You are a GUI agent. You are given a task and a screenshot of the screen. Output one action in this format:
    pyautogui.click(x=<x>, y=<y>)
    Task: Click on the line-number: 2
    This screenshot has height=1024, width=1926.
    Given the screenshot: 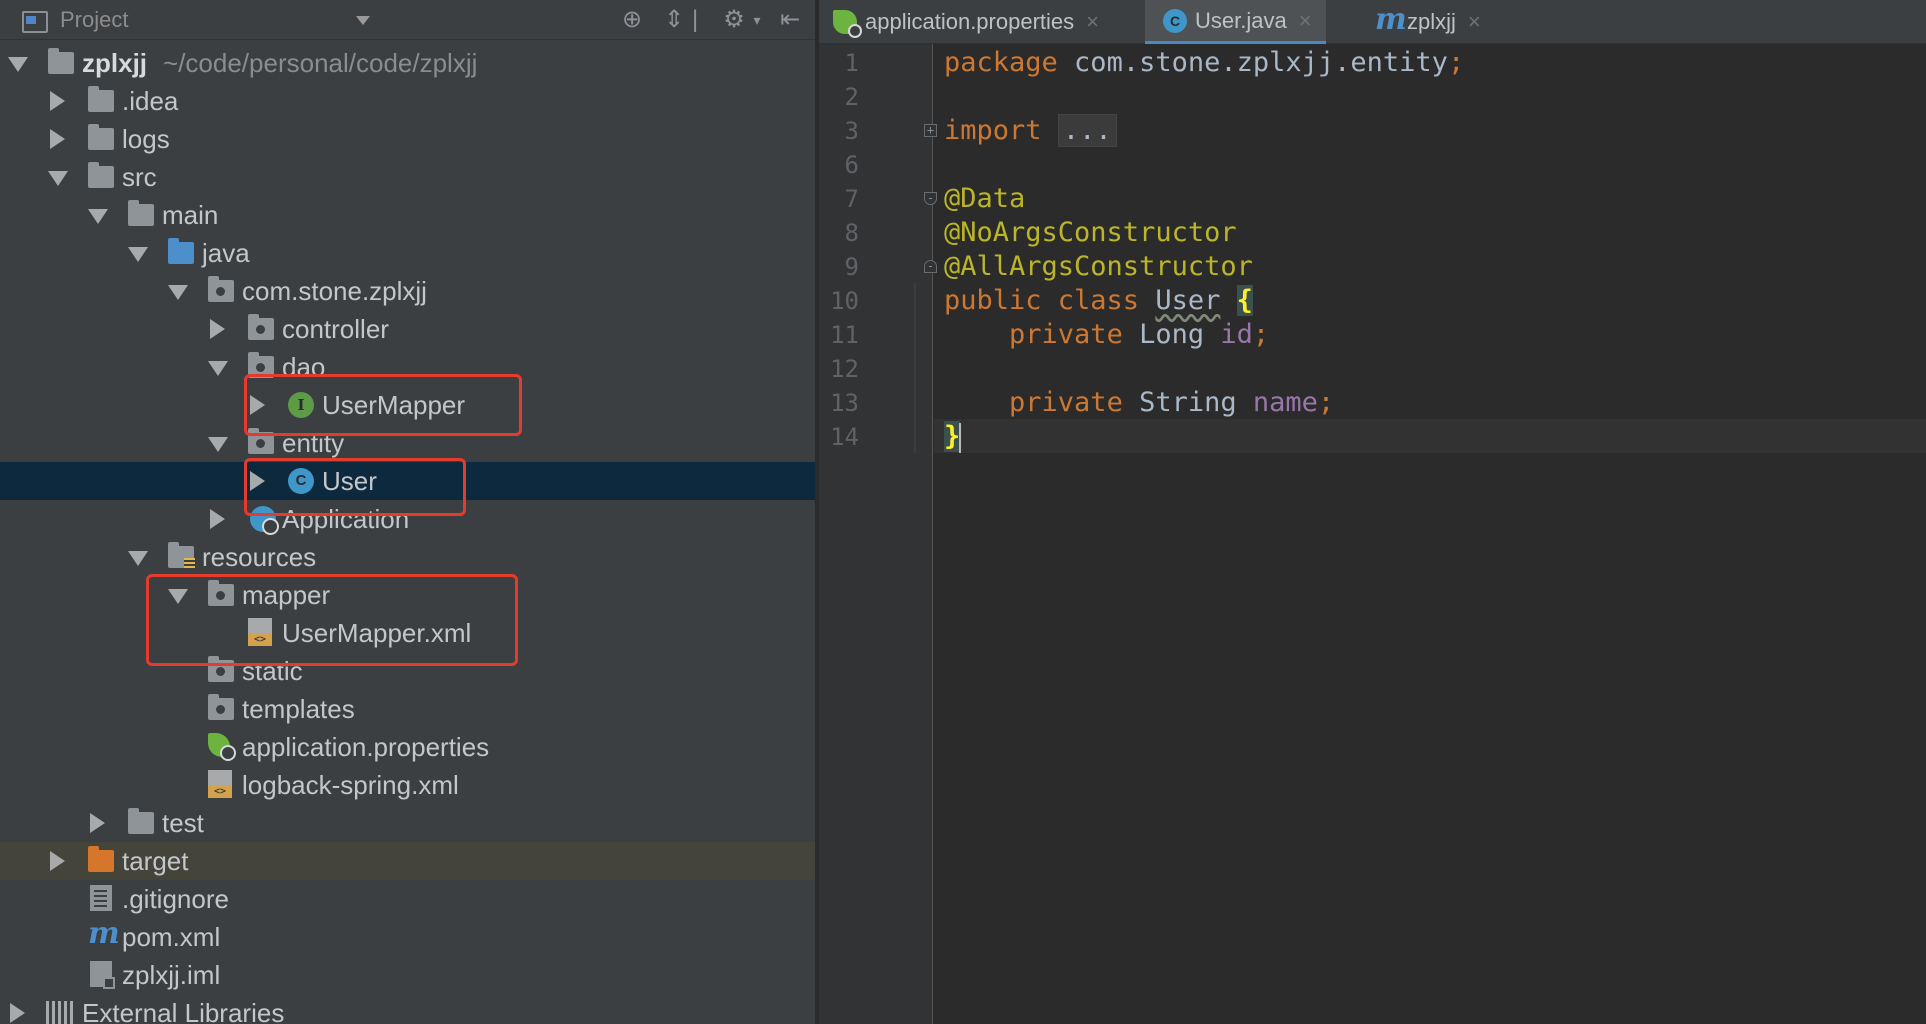 What is the action you would take?
    pyautogui.click(x=851, y=97)
    